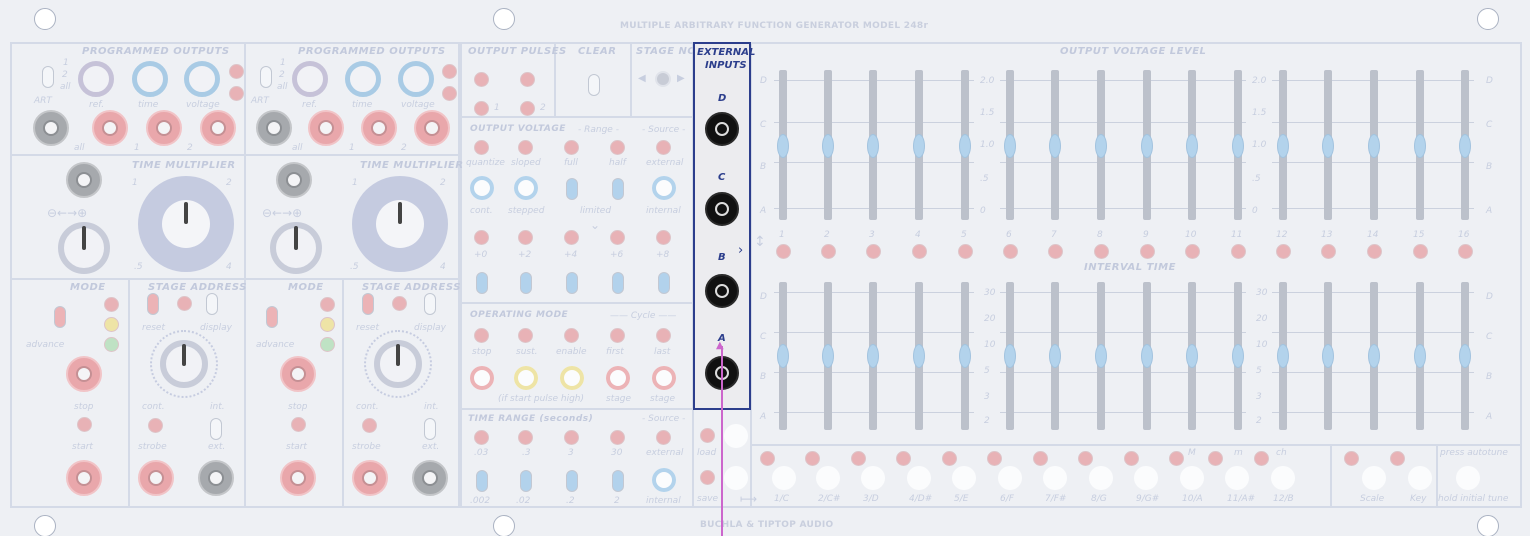  Describe the element at coordinates (1418, 499) in the screenshot. I see `key-label: Key` at that location.